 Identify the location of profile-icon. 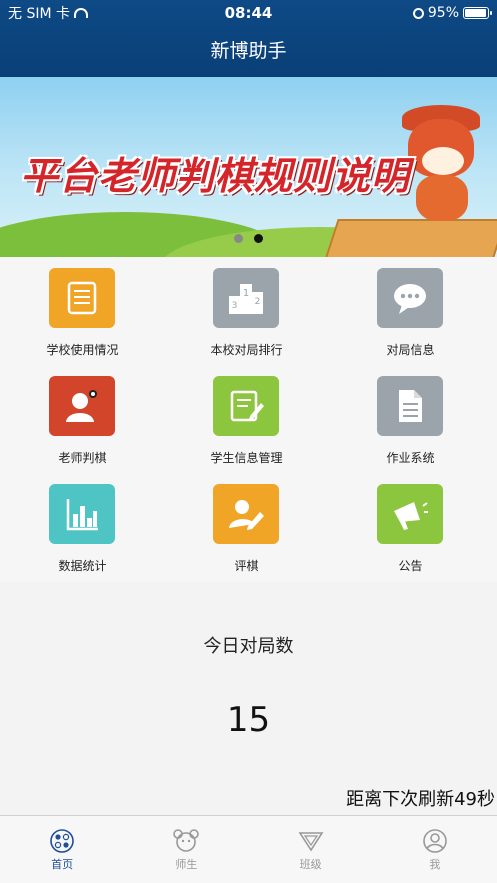
(435, 841).